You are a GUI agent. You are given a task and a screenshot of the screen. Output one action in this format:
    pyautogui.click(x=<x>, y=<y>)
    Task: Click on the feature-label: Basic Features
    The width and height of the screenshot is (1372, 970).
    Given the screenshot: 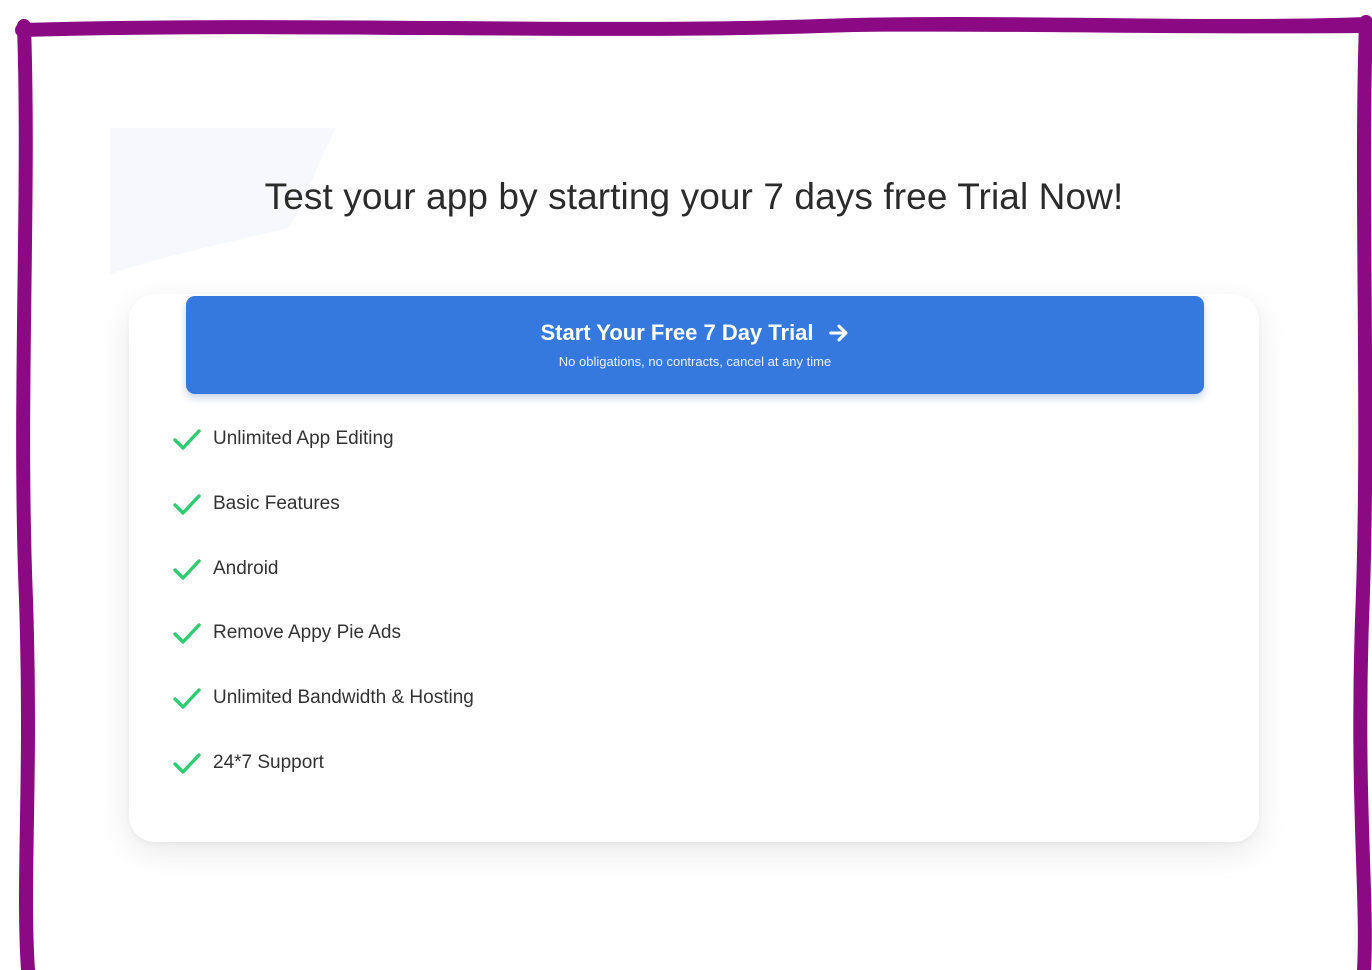 What is the action you would take?
    pyautogui.click(x=276, y=503)
    